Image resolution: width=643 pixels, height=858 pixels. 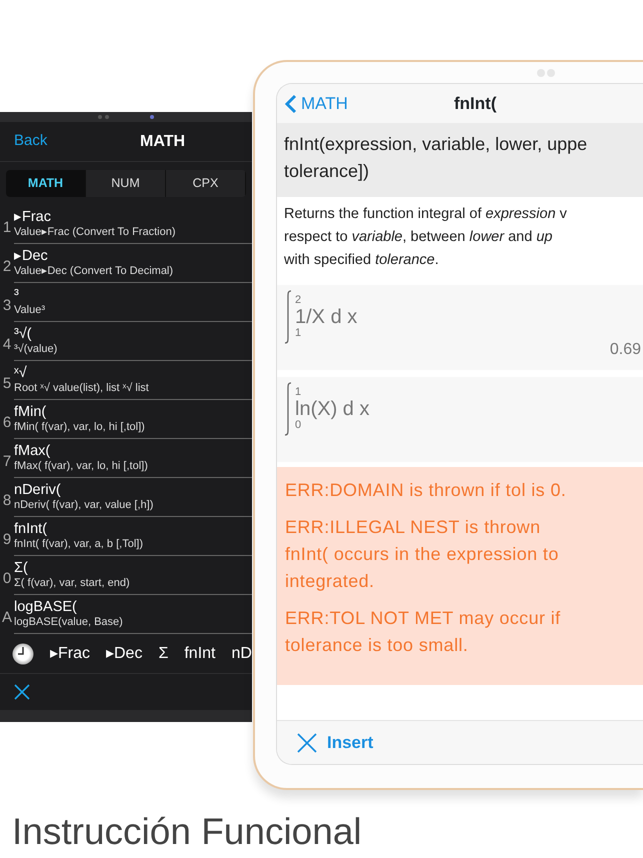 What do you see at coordinates (84, 505) in the screenshot?
I see `item-syntax: nDeriv( f(var), var, value [,h])` at bounding box center [84, 505].